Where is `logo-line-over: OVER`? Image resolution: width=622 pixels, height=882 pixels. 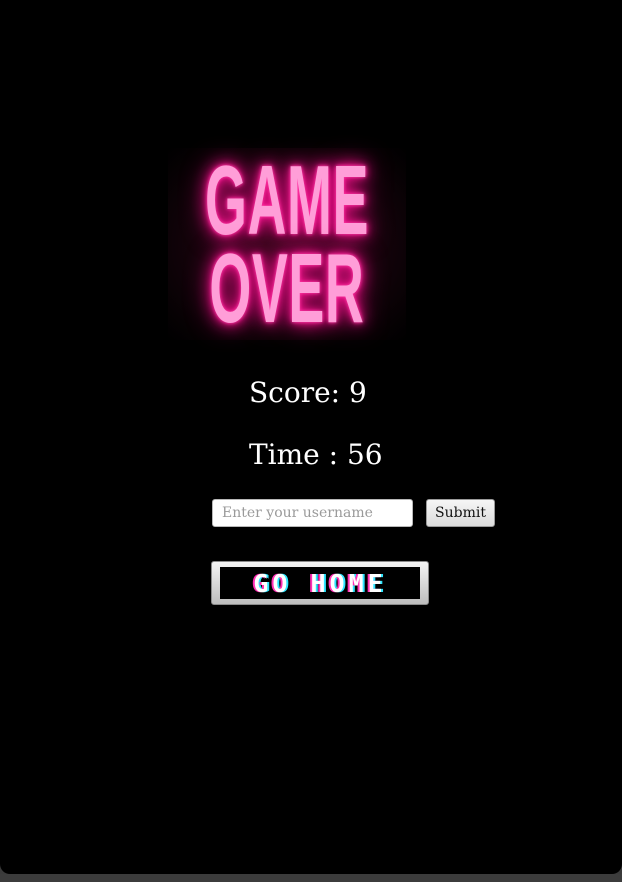 logo-line-over: OVER is located at coordinates (287, 288).